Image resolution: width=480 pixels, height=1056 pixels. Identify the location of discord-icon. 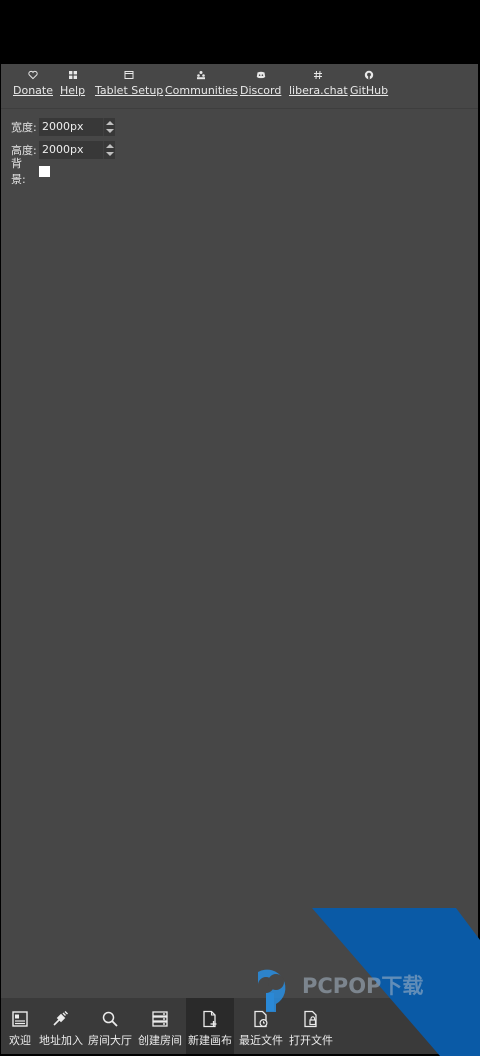
(260, 76).